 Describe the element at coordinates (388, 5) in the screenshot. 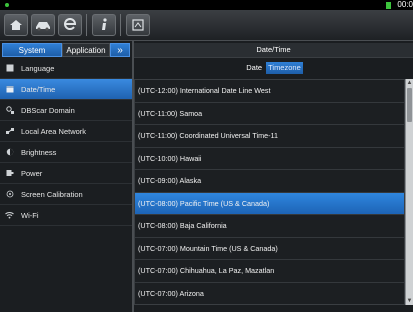

I see `battery-icon` at that location.